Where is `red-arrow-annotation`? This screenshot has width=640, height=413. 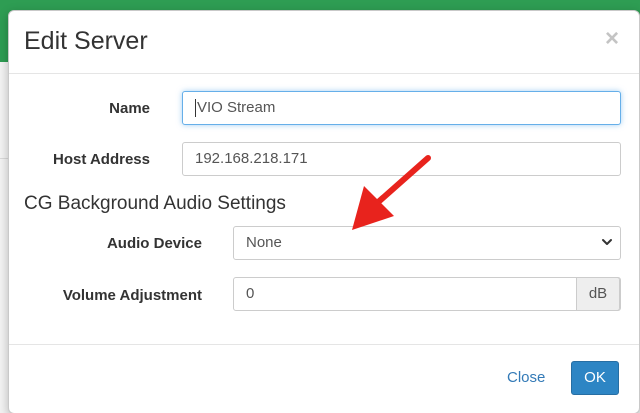
red-arrow-annotation is located at coordinates (391, 192).